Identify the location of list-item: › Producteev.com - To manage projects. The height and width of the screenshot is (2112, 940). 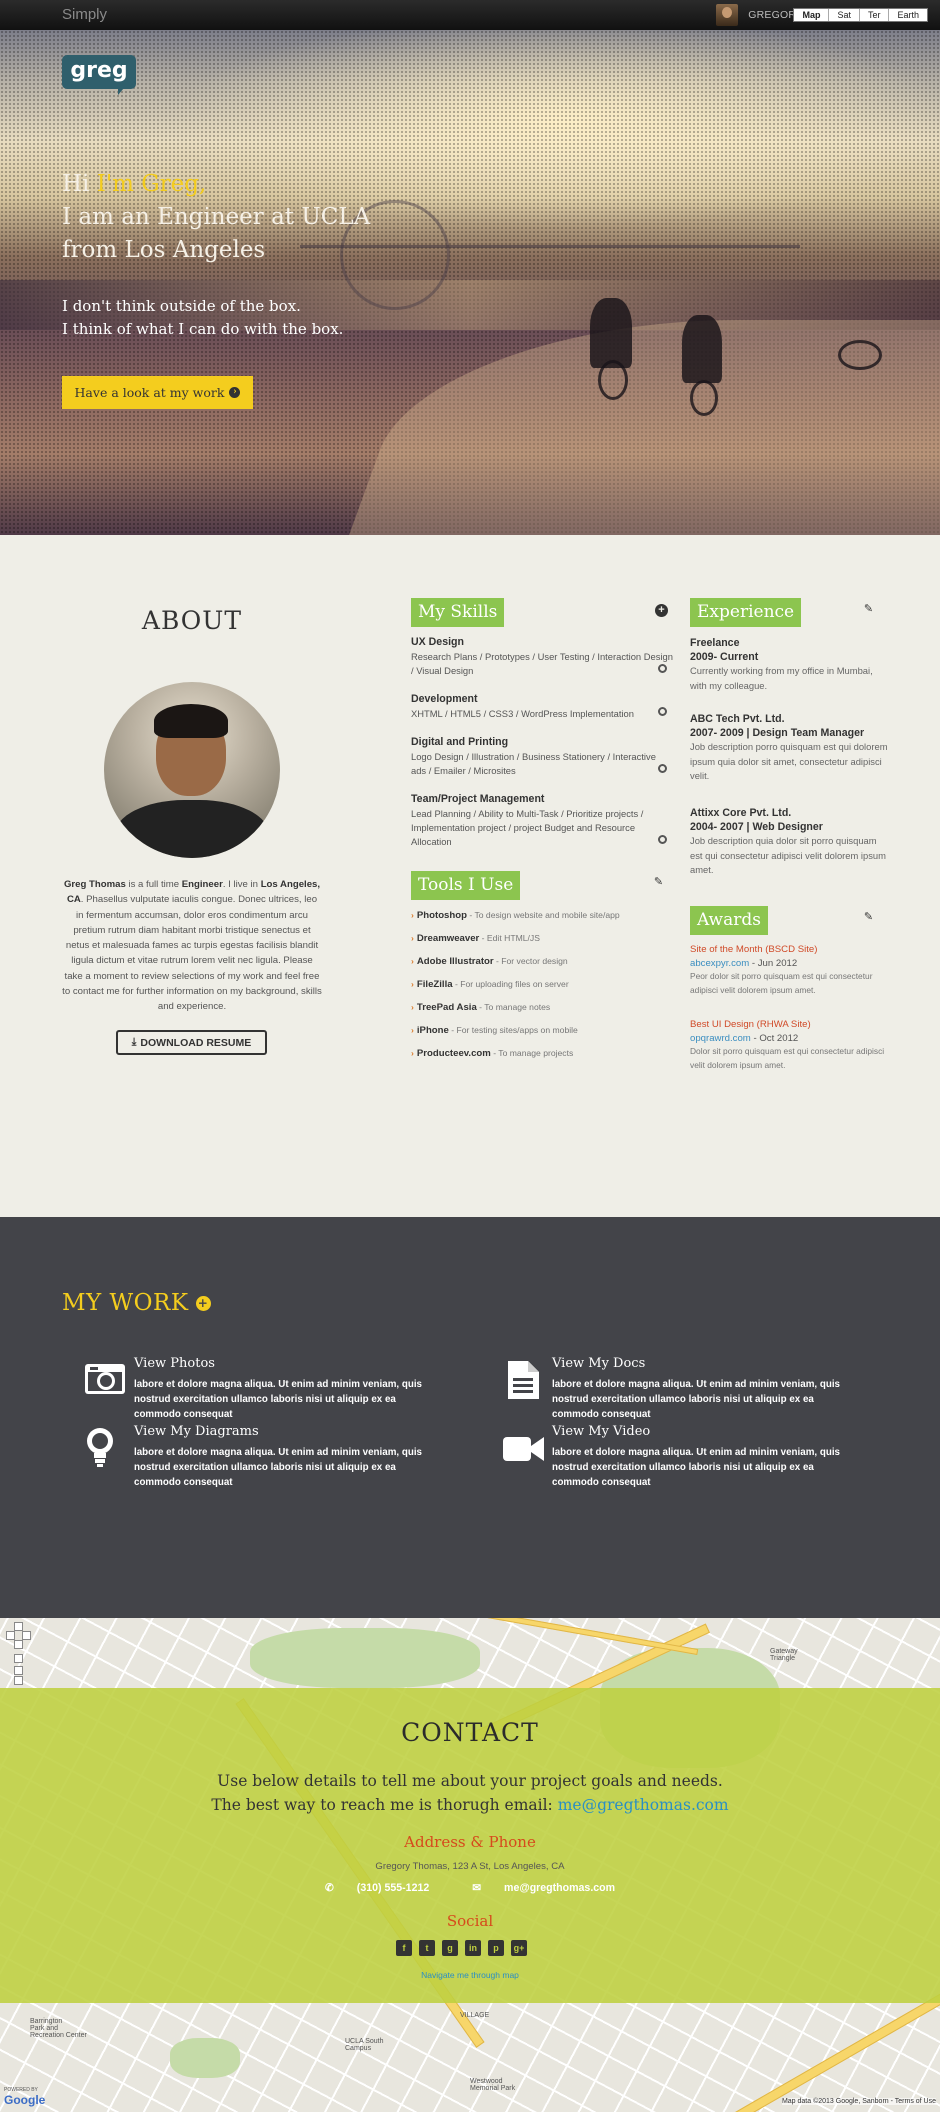
(492, 1053).